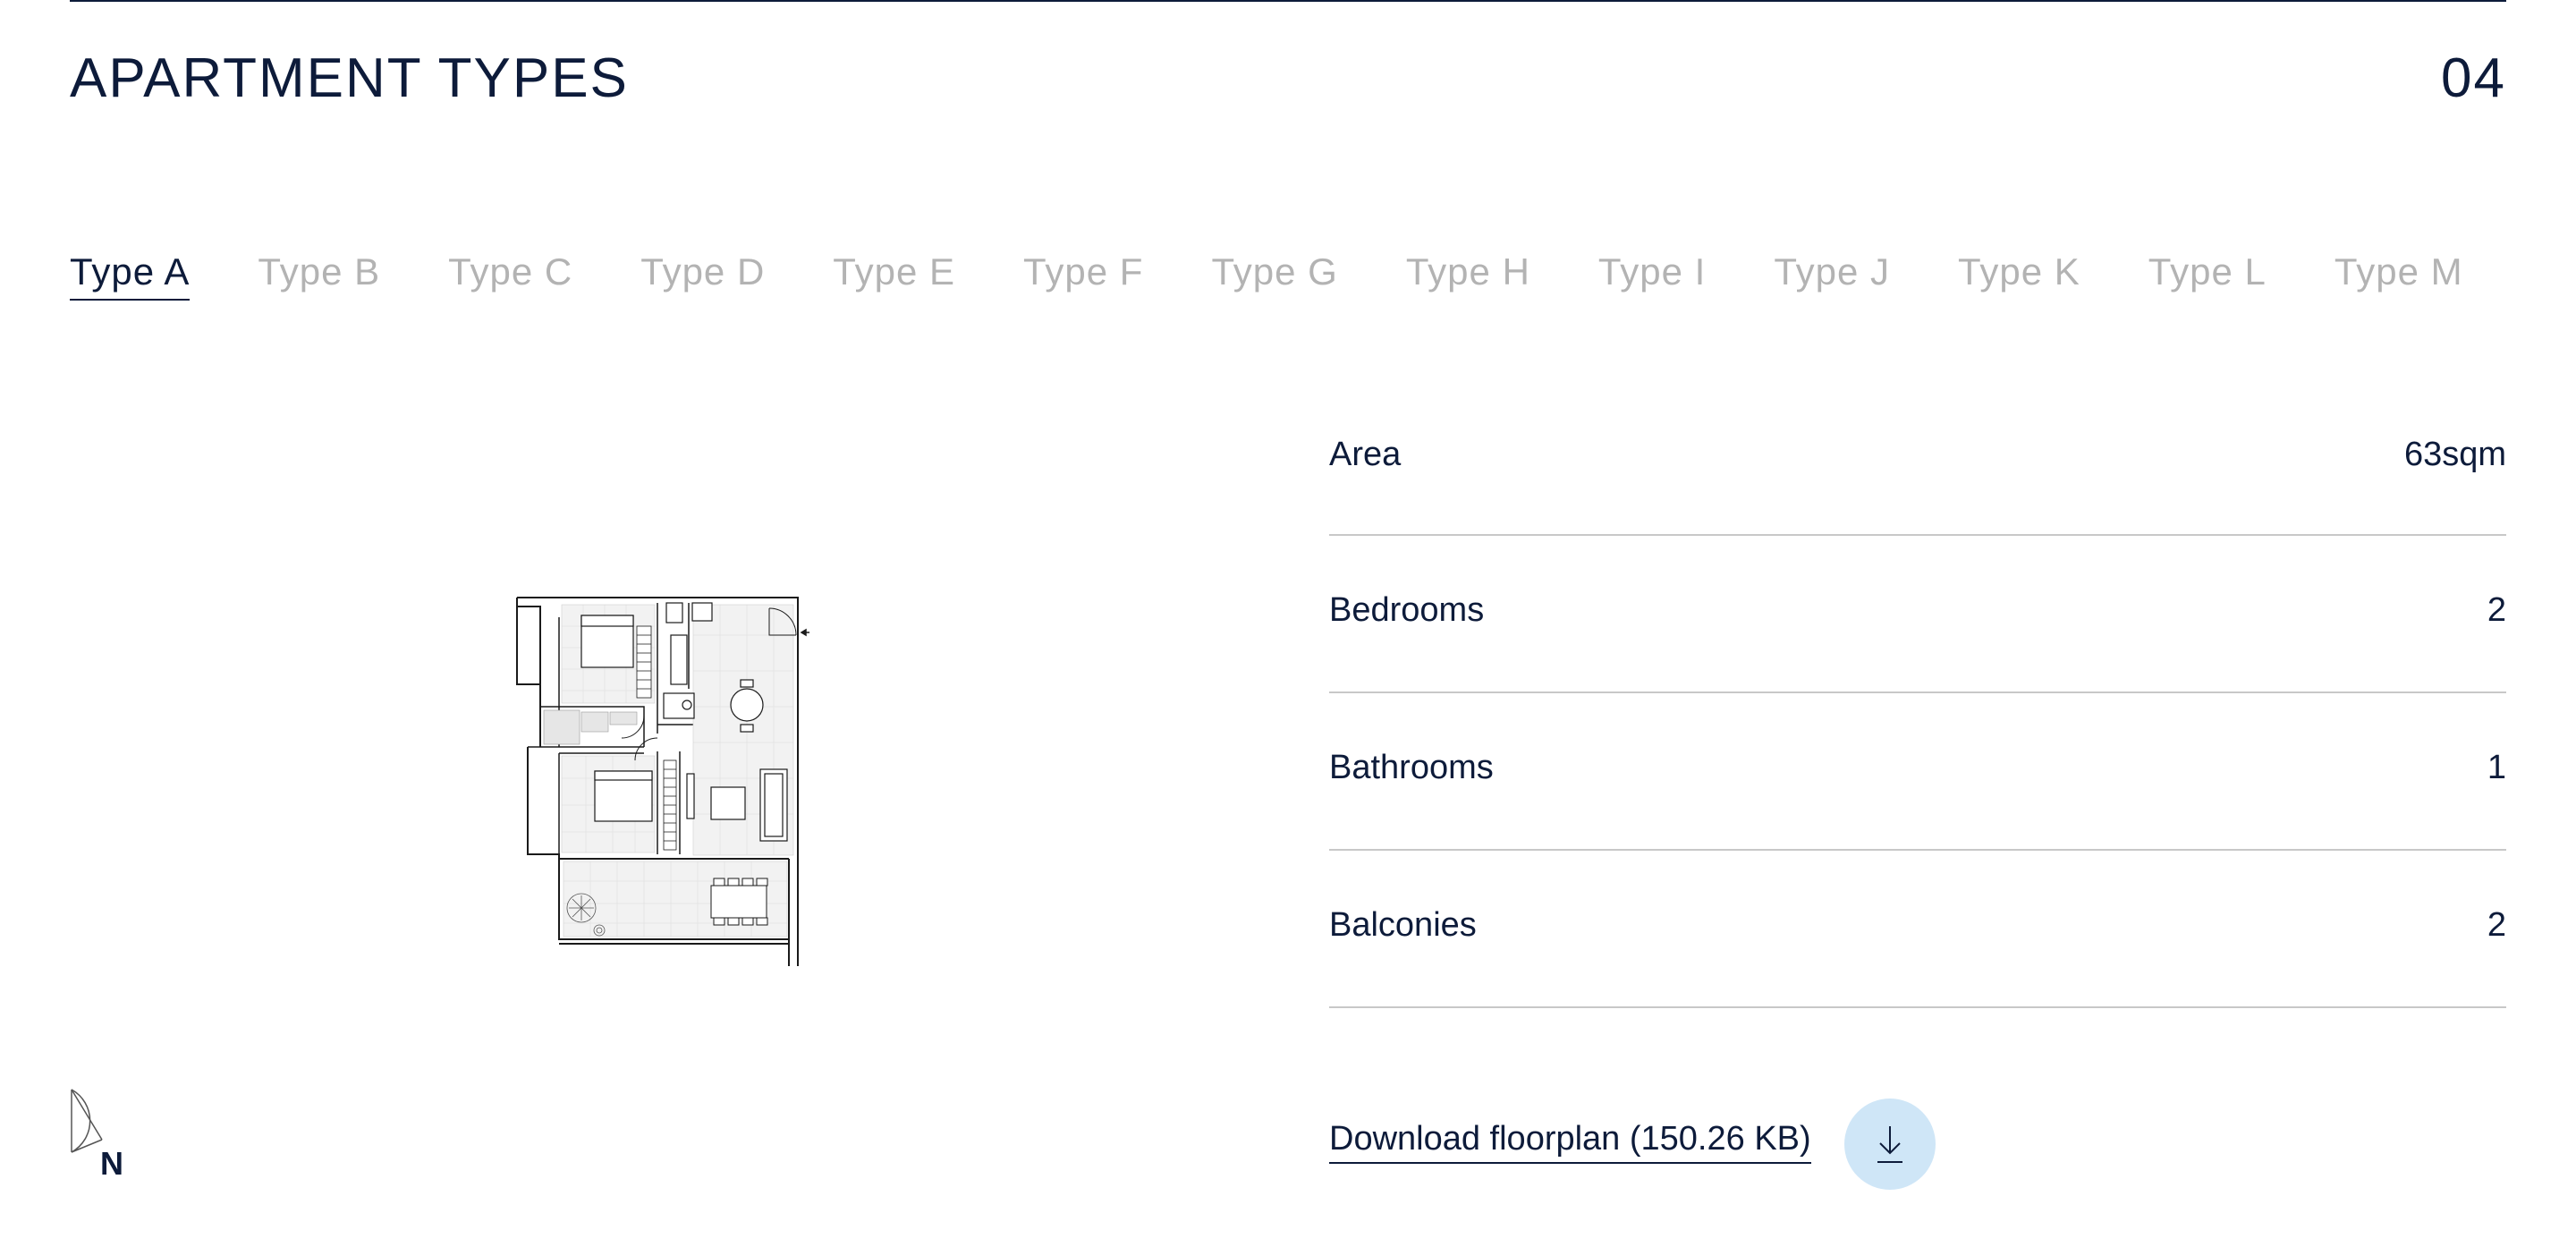 Image resolution: width=2576 pixels, height=1247 pixels. What do you see at coordinates (349, 78) in the screenshot?
I see `section-title: APARTMENT TYPES` at bounding box center [349, 78].